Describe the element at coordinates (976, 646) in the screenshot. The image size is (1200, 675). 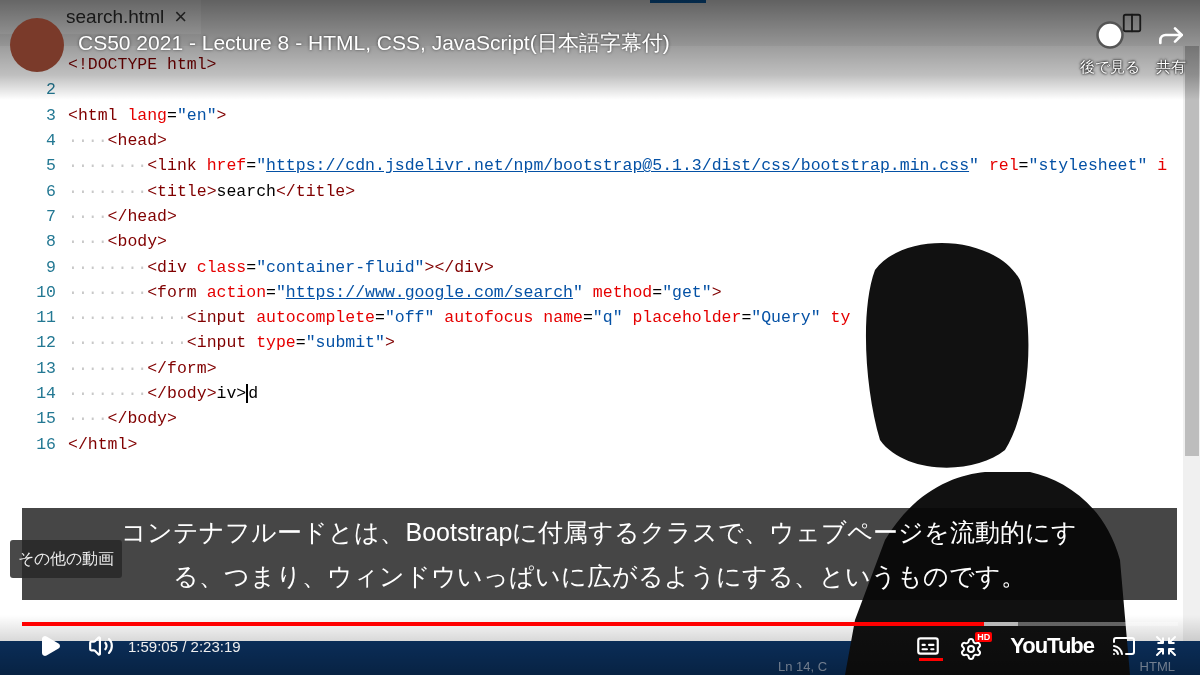
I see `settings-button: HD` at that location.